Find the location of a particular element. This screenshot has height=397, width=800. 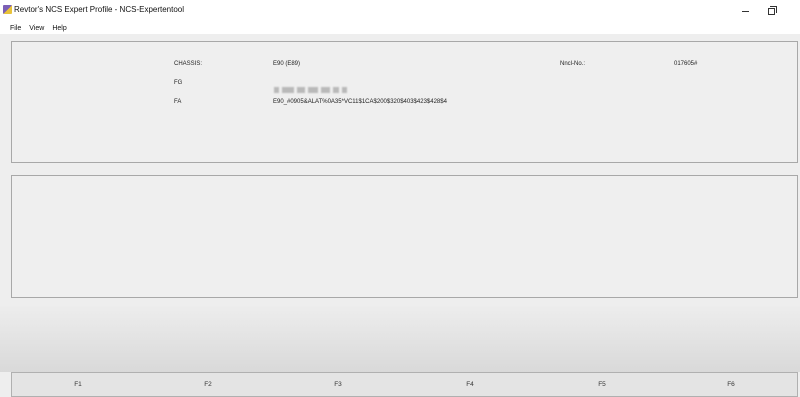

menu-view: View is located at coordinates (36, 28).